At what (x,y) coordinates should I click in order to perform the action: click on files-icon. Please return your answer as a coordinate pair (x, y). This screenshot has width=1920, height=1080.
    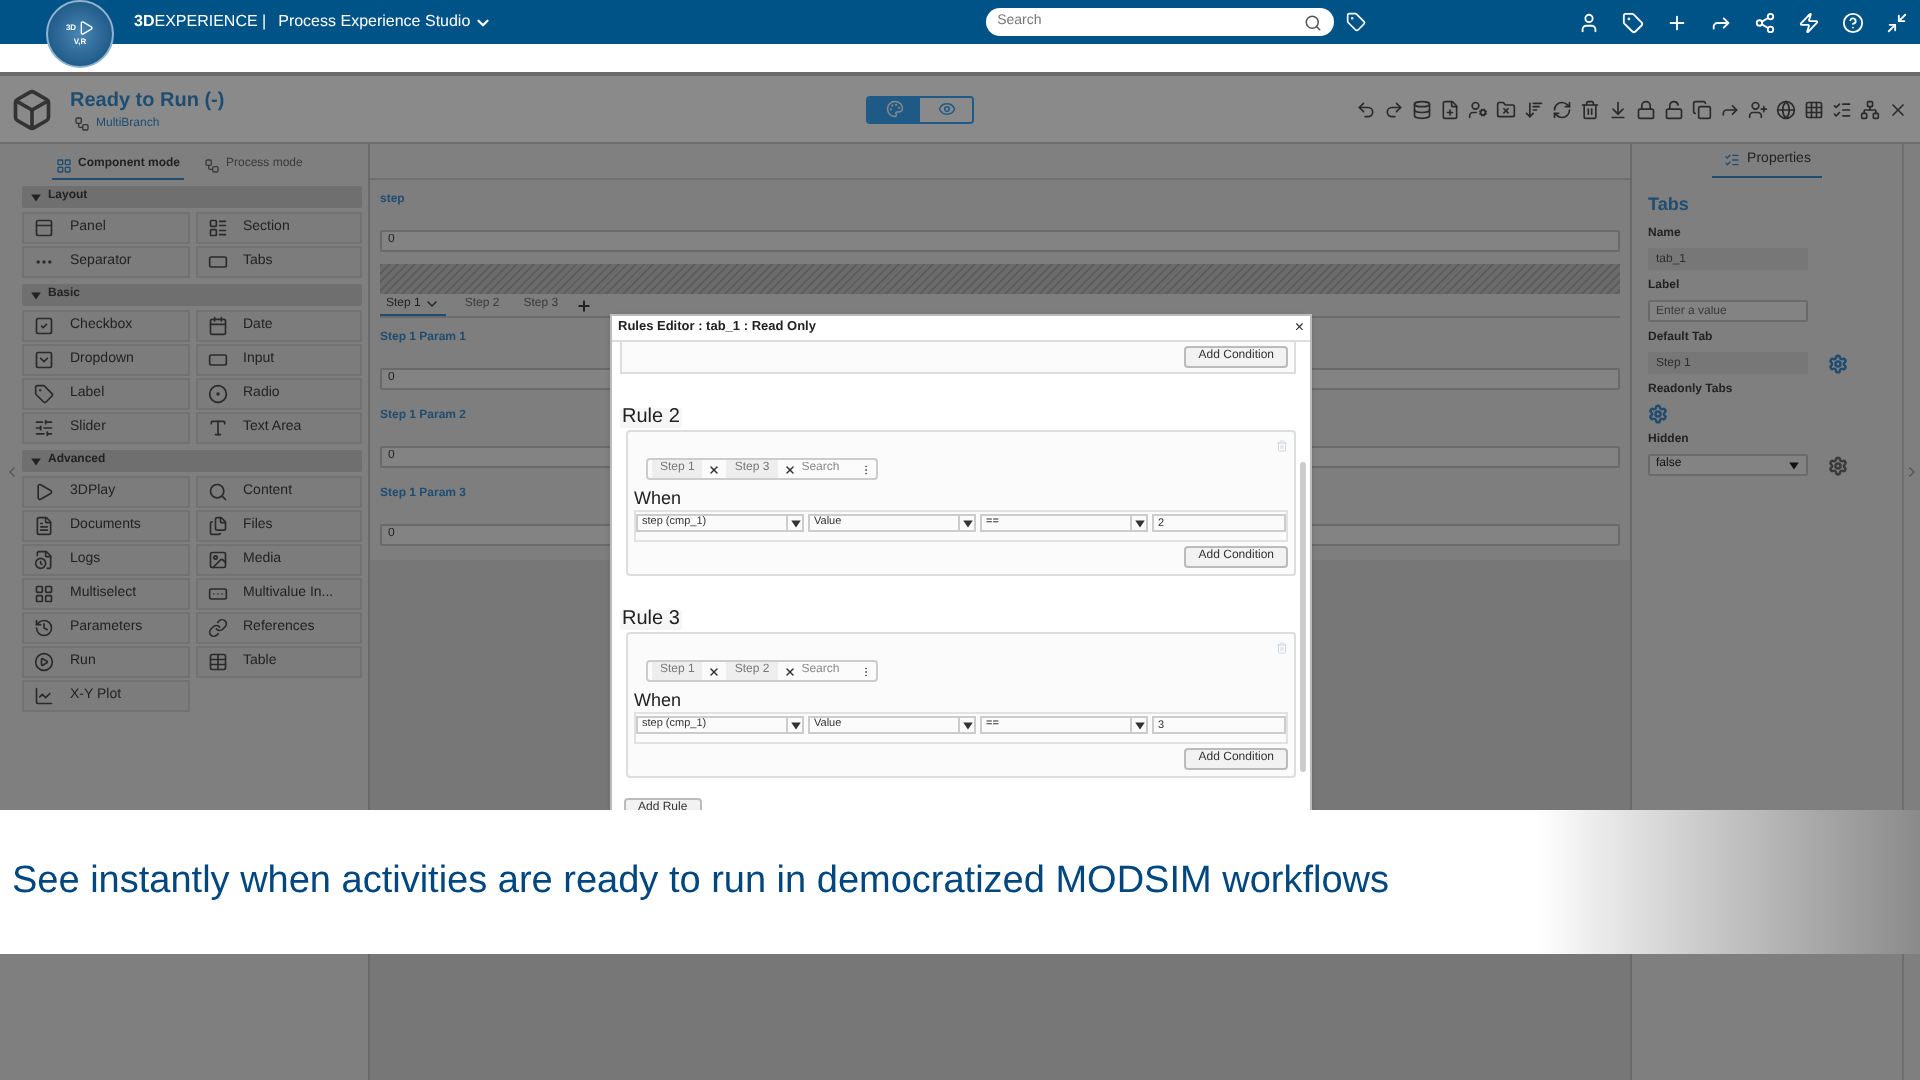
    Looking at the image, I should click on (217, 526).